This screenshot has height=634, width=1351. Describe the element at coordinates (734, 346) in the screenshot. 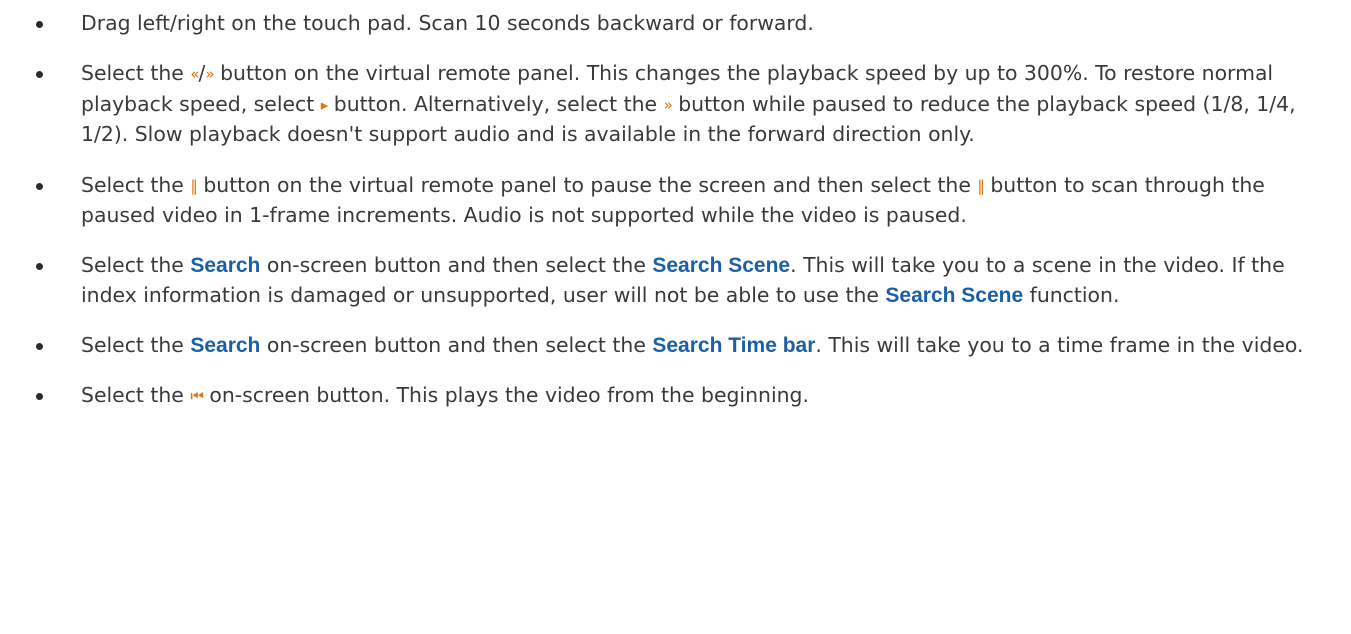

I see `ui-term: Search Time bar` at that location.